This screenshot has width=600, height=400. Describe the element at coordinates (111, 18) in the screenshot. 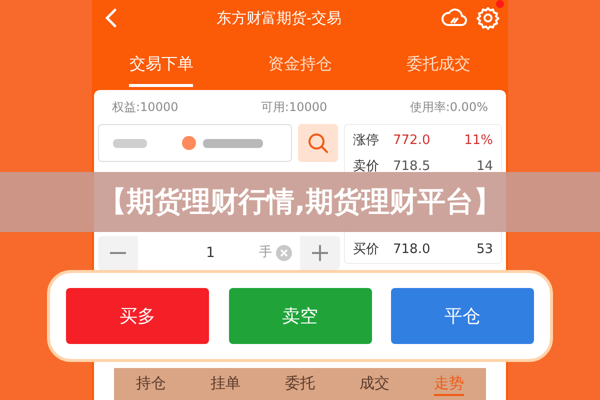

I see `back-icon` at that location.